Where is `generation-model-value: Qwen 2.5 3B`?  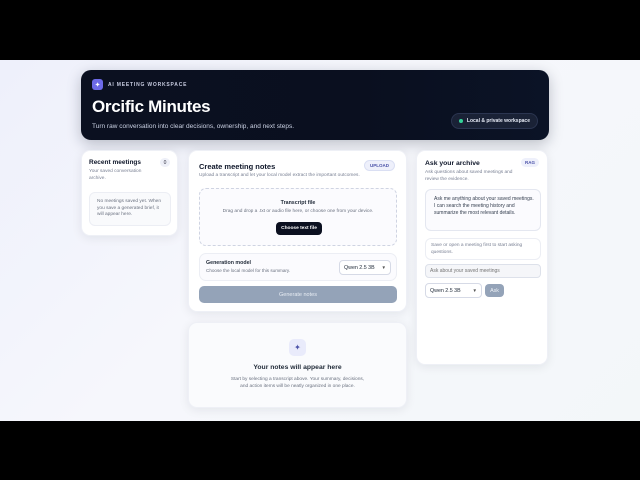
generation-model-value: Qwen 2.5 3B is located at coordinates (359, 267).